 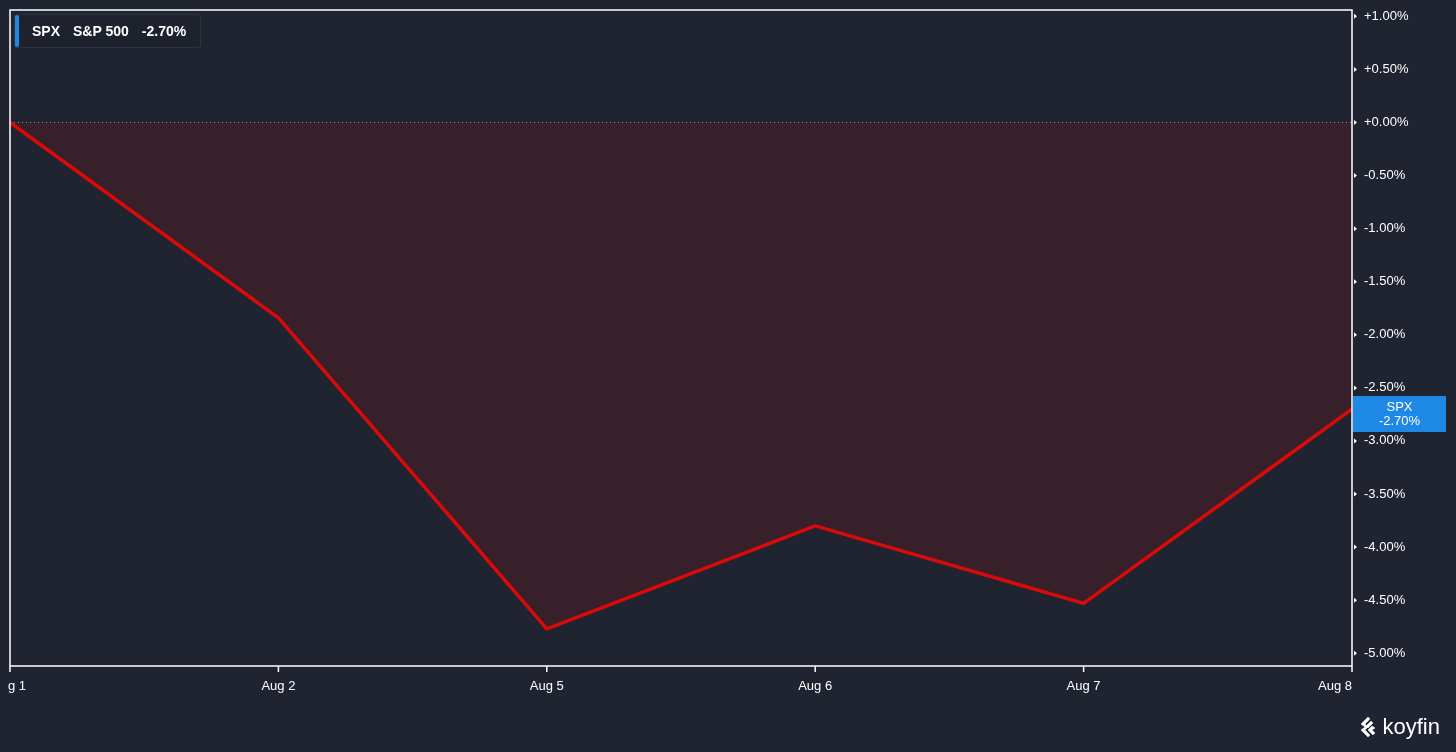 I want to click on x-tick-label: Aug 7, so click(x=1083, y=685).